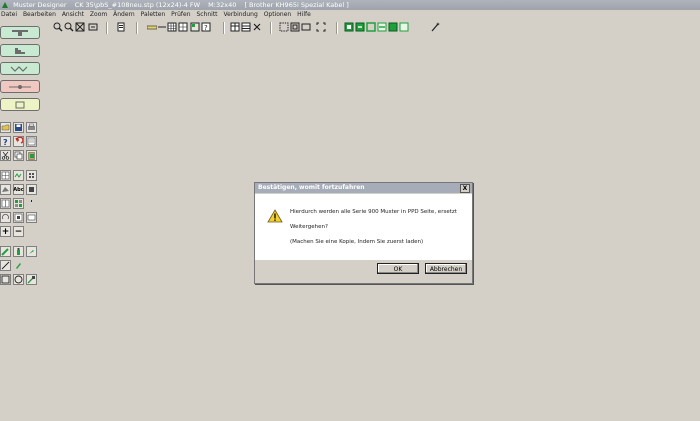  I want to click on zigzag-tool-icon, so click(18, 175).